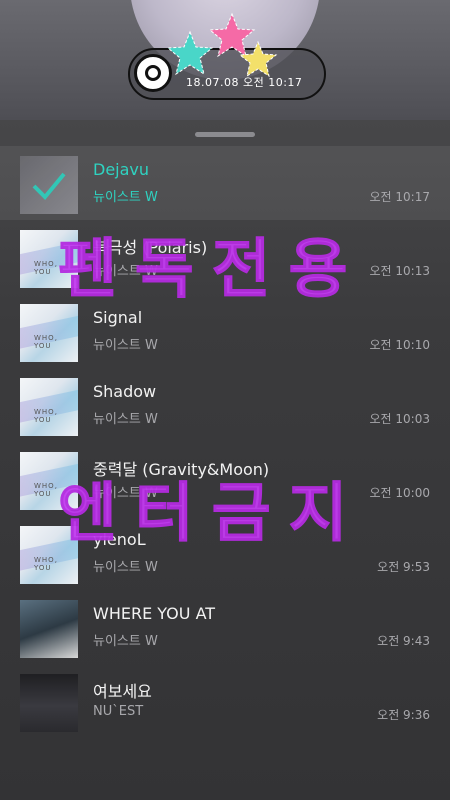 The image size is (450, 800). I want to click on song-title: Shadow, so click(125, 391).